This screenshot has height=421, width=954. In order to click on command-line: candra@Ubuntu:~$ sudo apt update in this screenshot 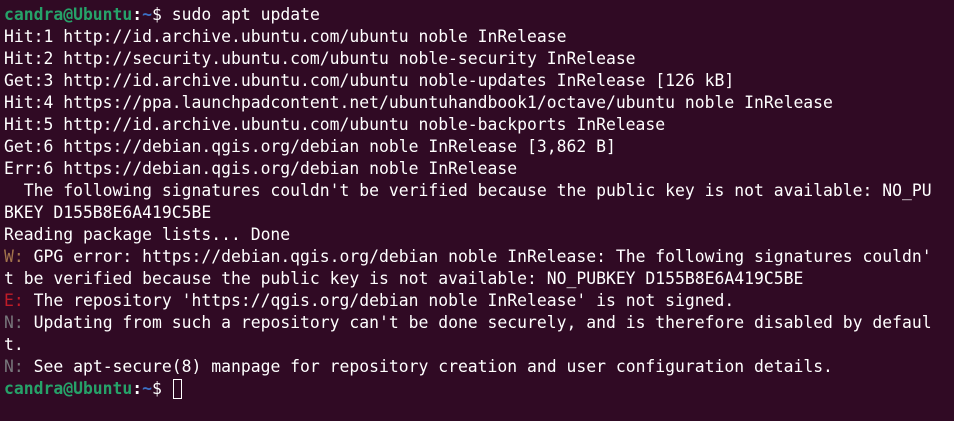, I will do `click(479, 15)`.